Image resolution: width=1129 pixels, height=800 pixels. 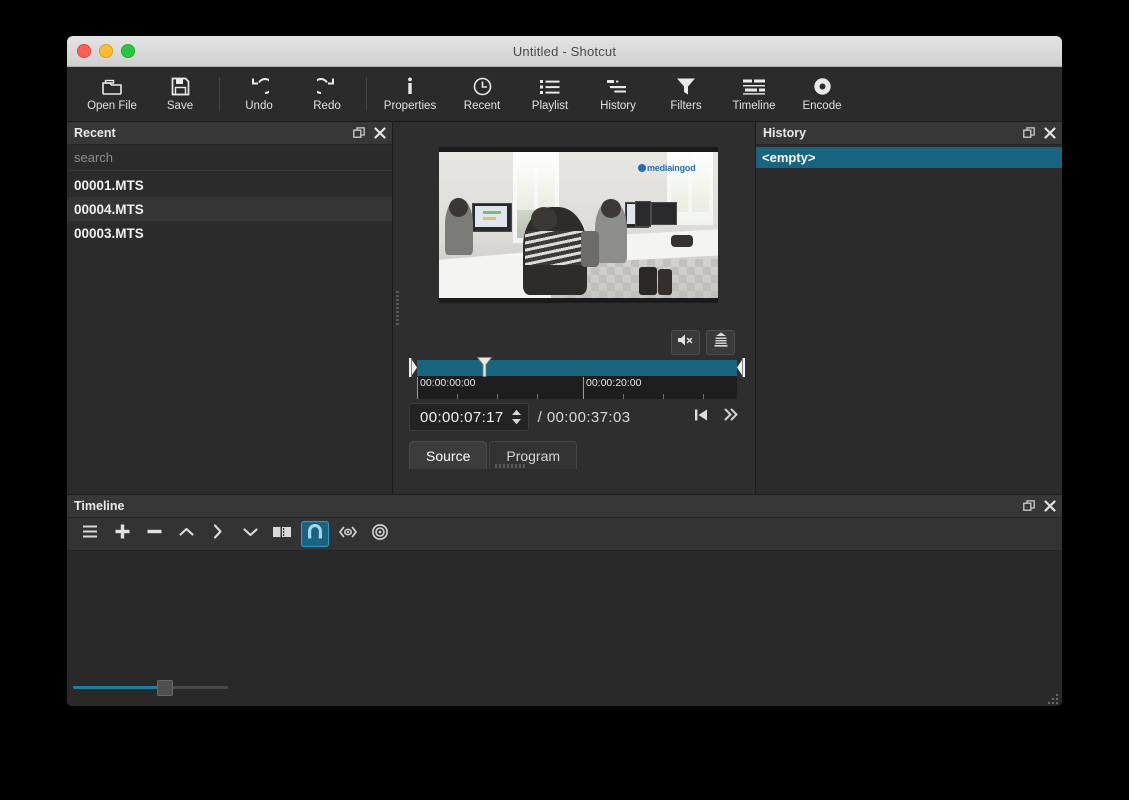 I want to click on window-controls, so click(x=101, y=51).